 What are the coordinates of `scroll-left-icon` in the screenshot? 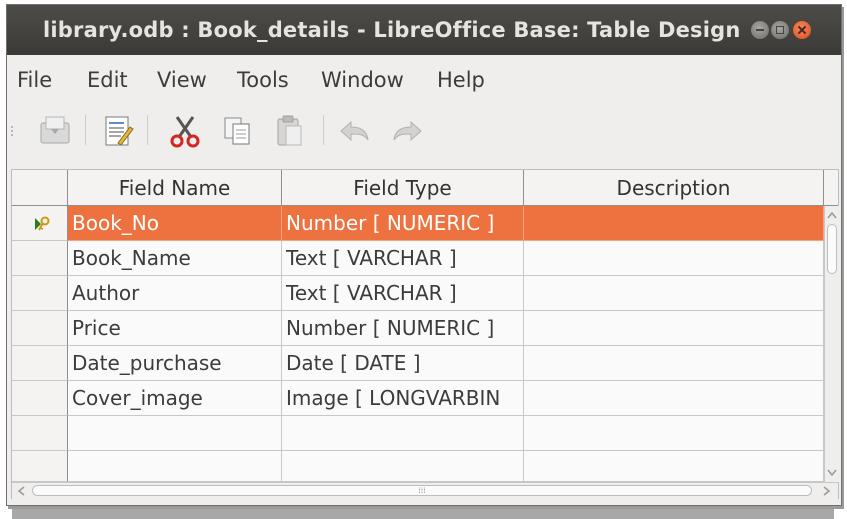 It's located at (22, 491).